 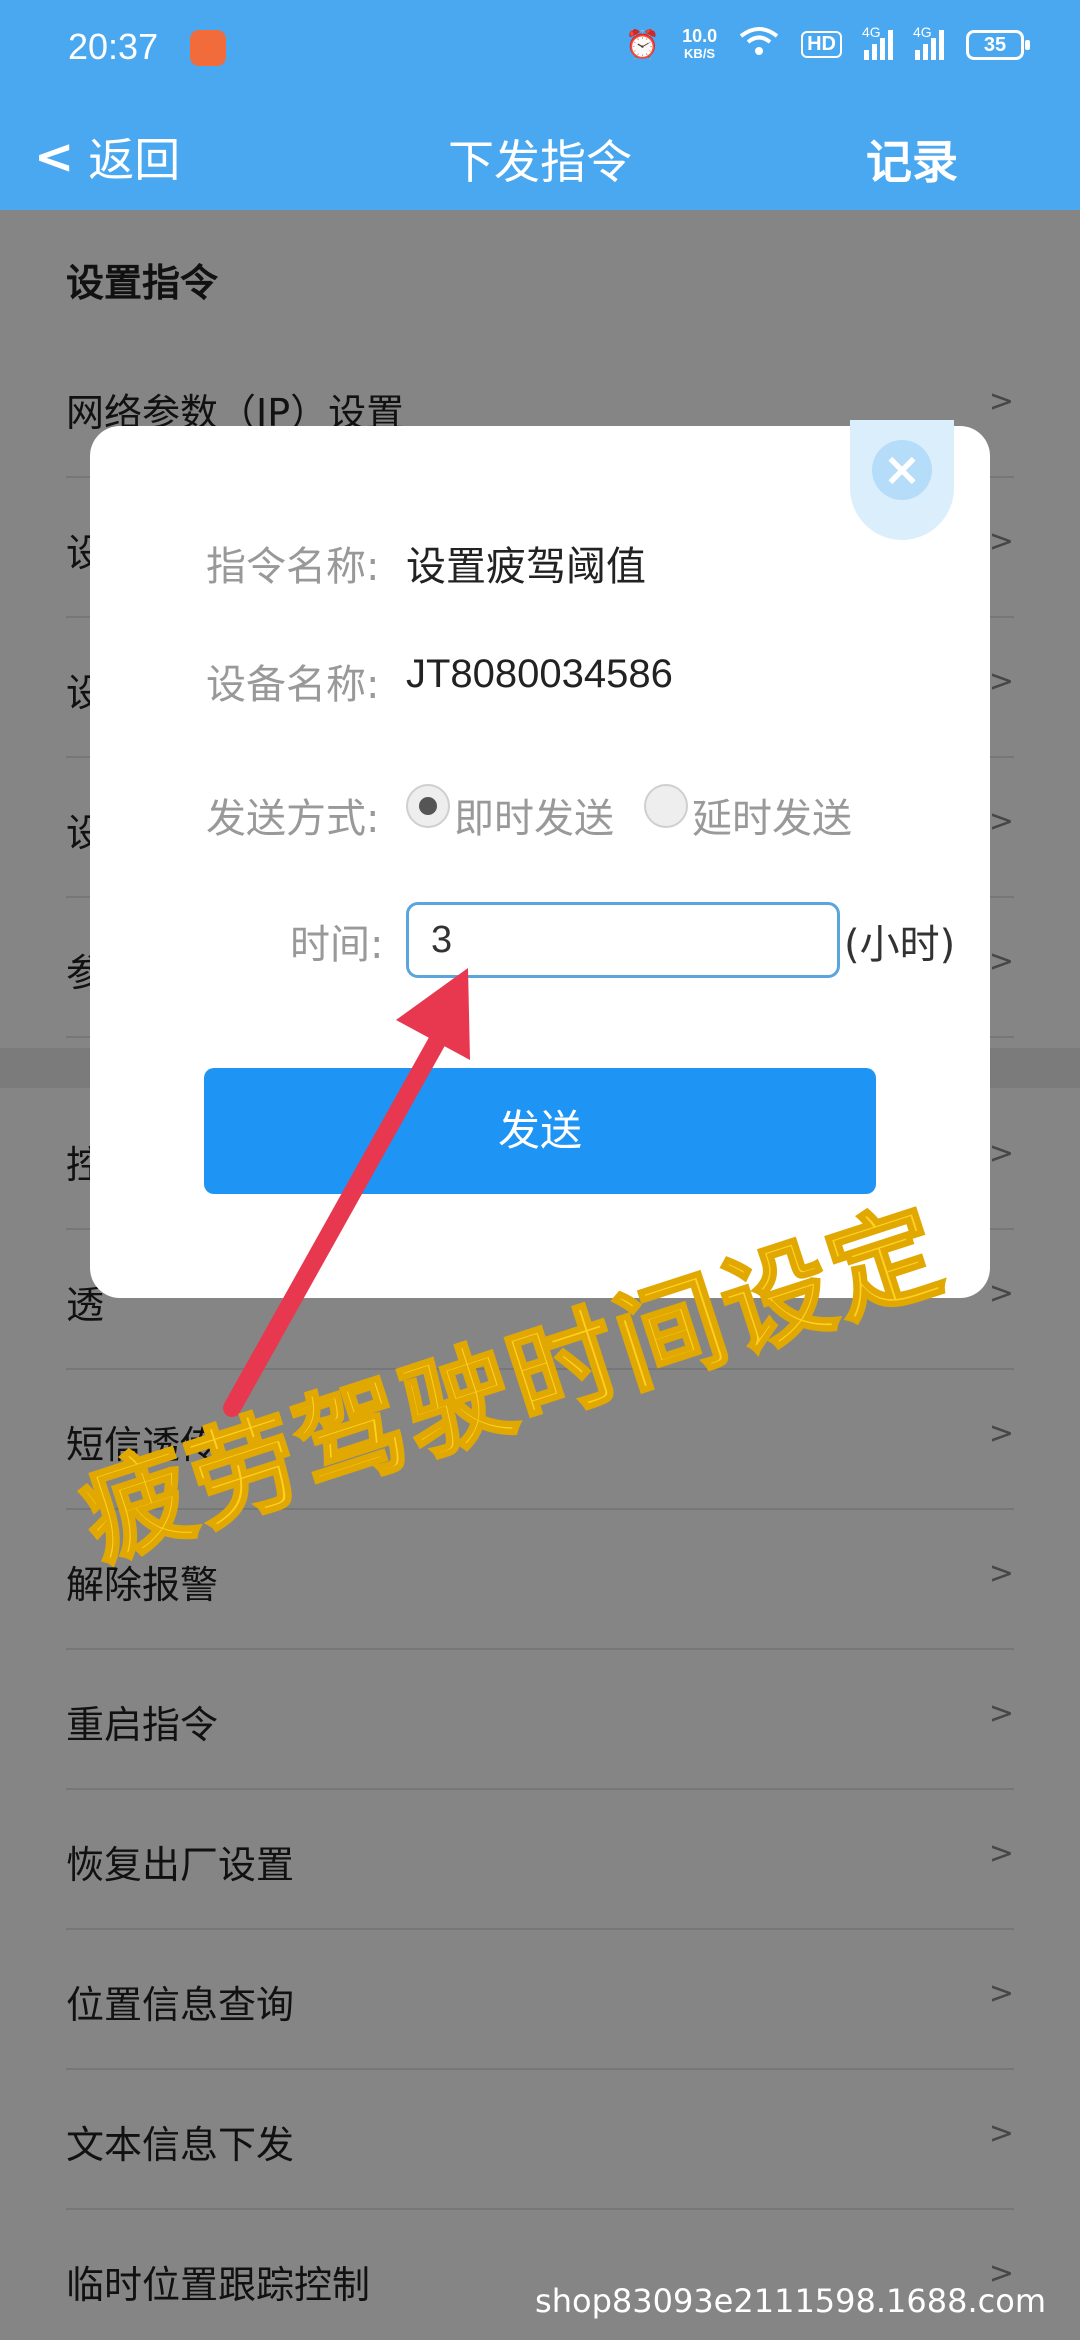 What do you see at coordinates (134, 160) in the screenshot?
I see `back-label: 返回` at bounding box center [134, 160].